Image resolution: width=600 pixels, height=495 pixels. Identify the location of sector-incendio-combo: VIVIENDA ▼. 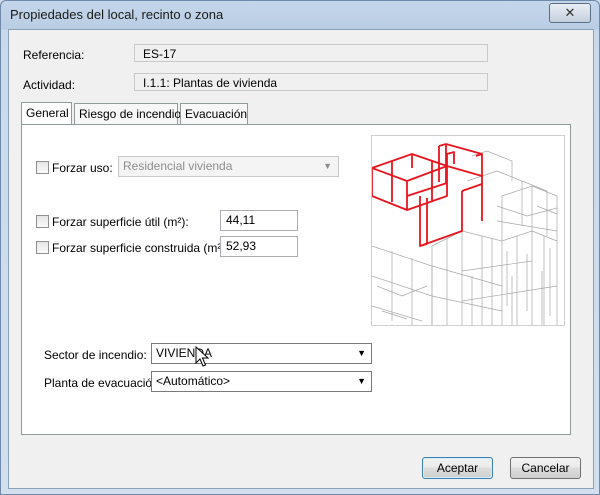
(261, 353).